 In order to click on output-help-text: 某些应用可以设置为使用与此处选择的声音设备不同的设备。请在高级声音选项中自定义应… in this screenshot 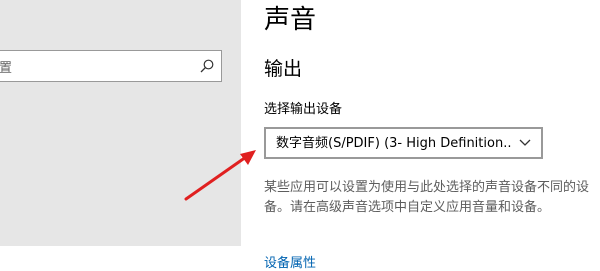, I will do `click(427, 197)`.